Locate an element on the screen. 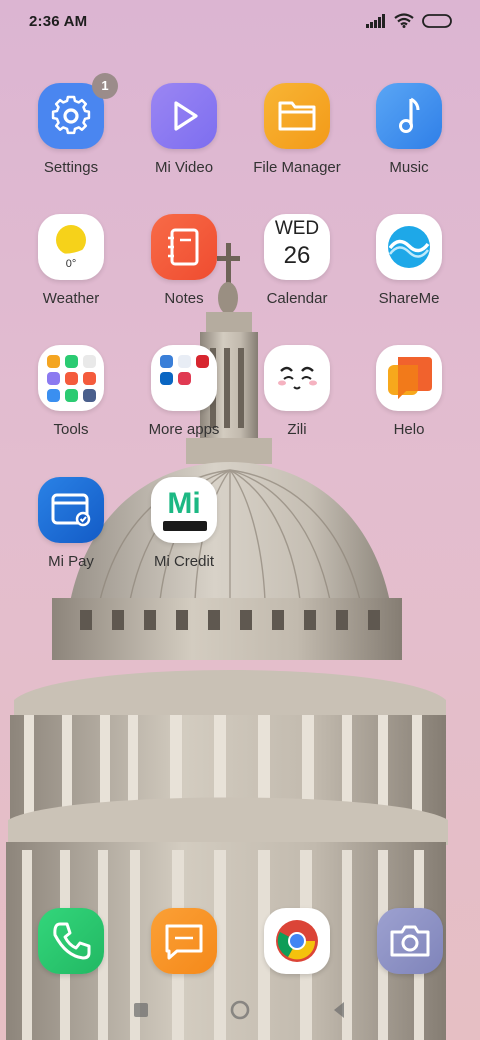 Image resolution: width=480 pixels, height=1040 pixels. app-calendar: WED 26 Calendar is located at coordinates (297, 274).